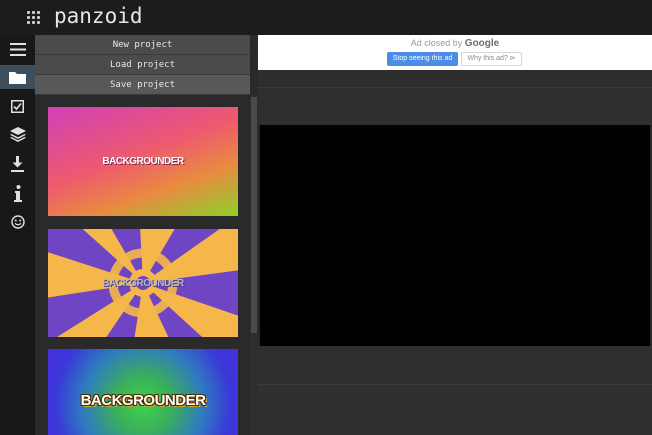  I want to click on ad-provider: Google, so click(482, 43).